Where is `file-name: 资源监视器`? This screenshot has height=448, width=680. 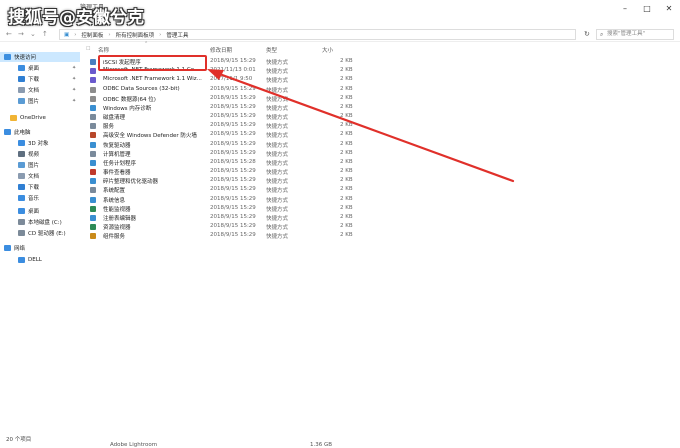 file-name: 资源监视器 is located at coordinates (117, 228).